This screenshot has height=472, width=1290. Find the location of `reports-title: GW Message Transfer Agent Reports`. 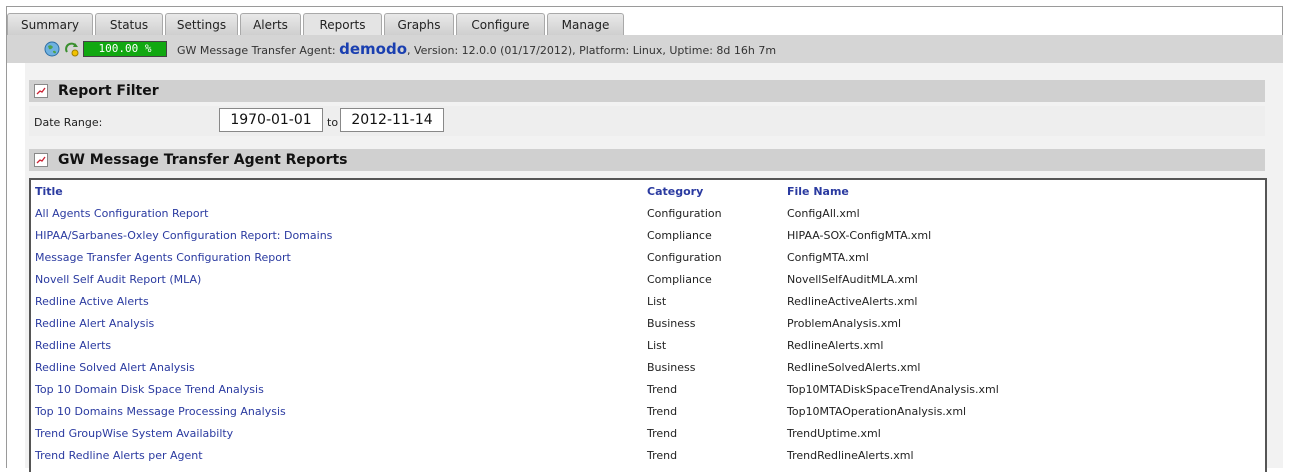

reports-title: GW Message Transfer Agent Reports is located at coordinates (203, 160).